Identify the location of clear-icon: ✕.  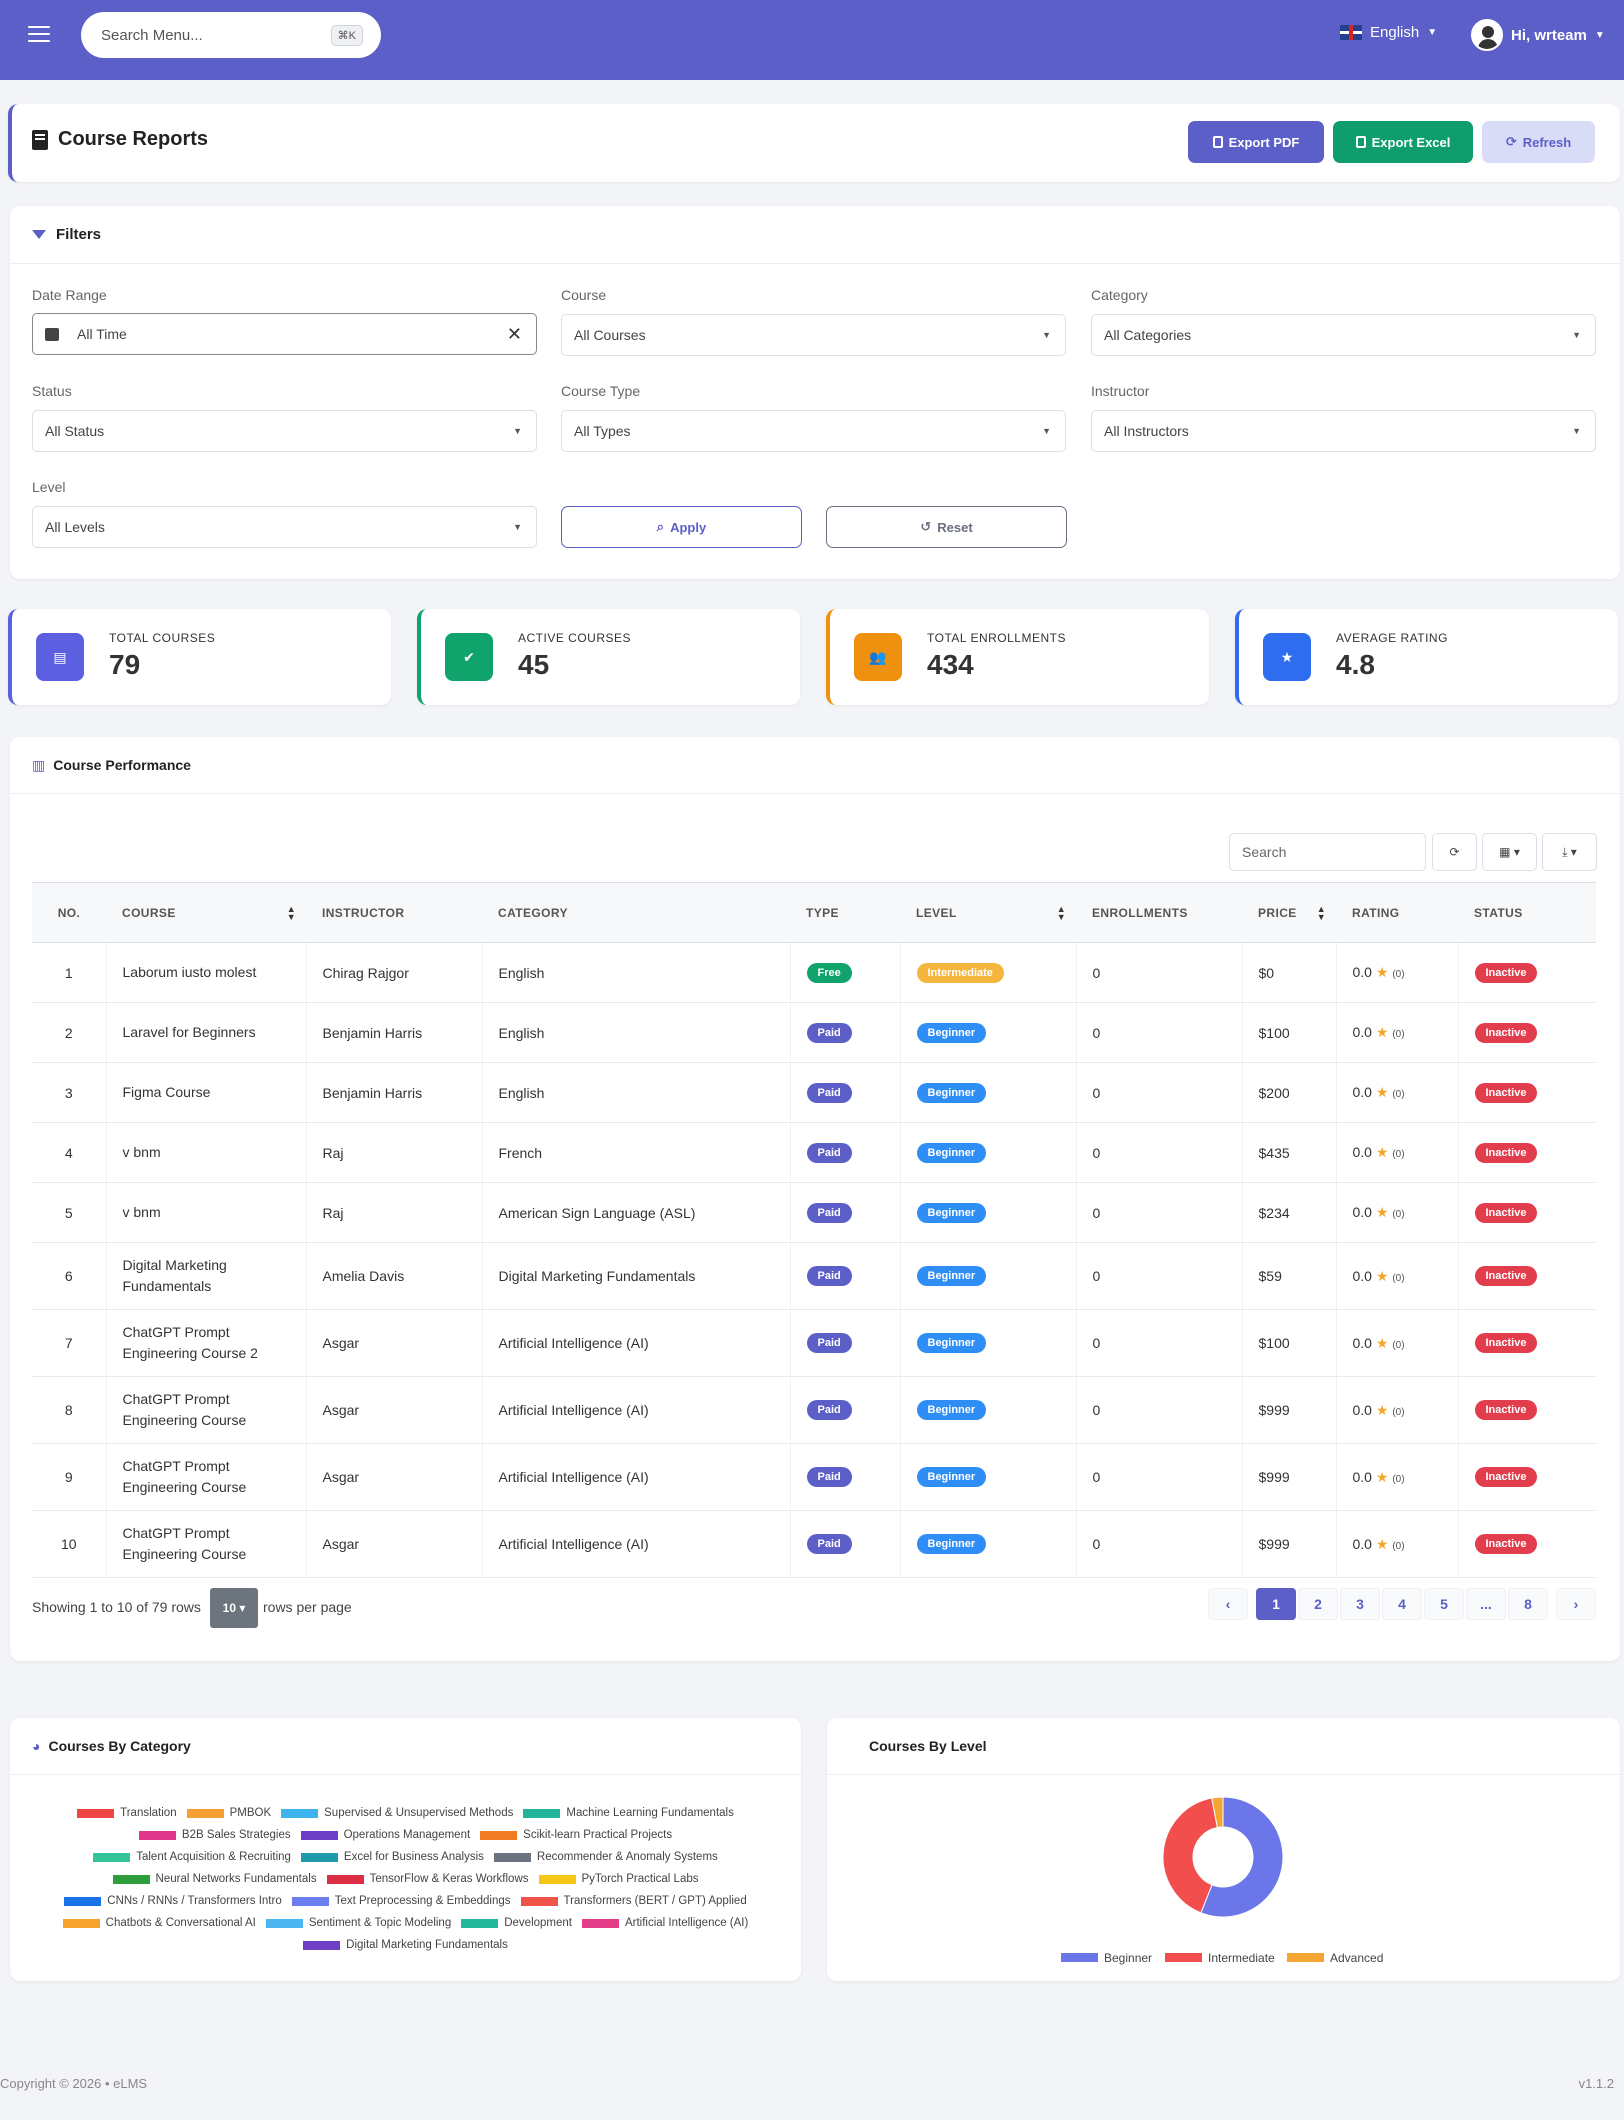
(514, 334).